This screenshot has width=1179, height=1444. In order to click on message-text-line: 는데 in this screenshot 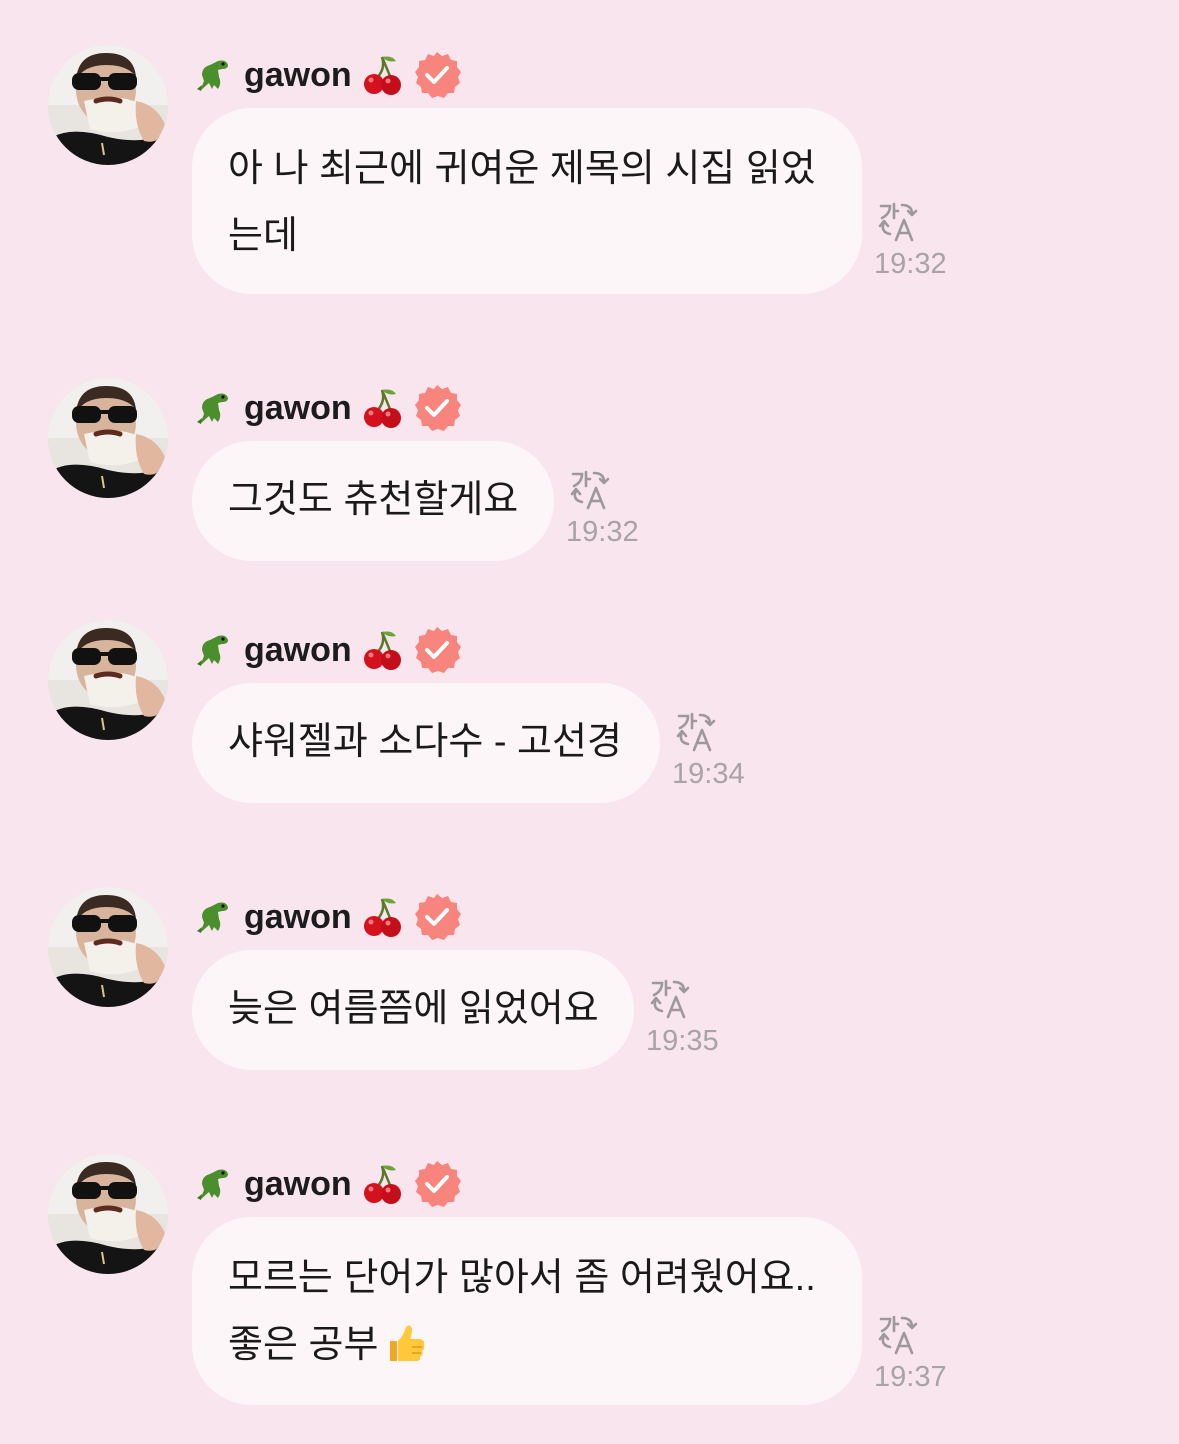, I will do `click(263, 236)`.